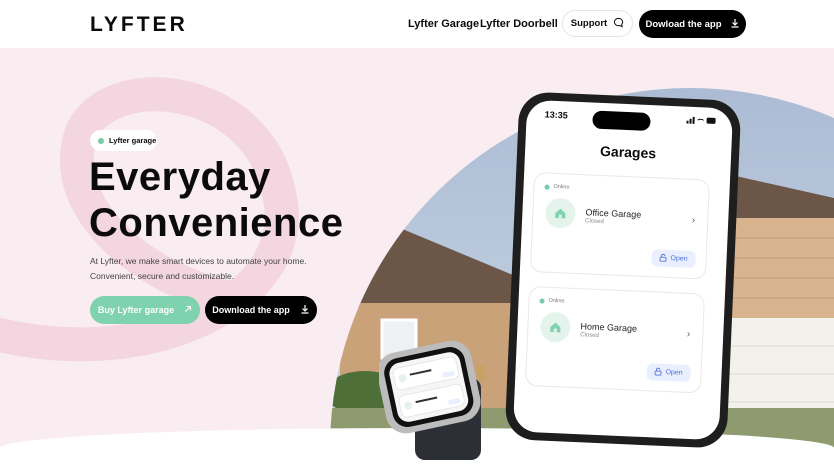 This screenshot has height=468, width=834. Describe the element at coordinates (216, 200) in the screenshot. I see `hero-title: Everyday Convenience` at that location.